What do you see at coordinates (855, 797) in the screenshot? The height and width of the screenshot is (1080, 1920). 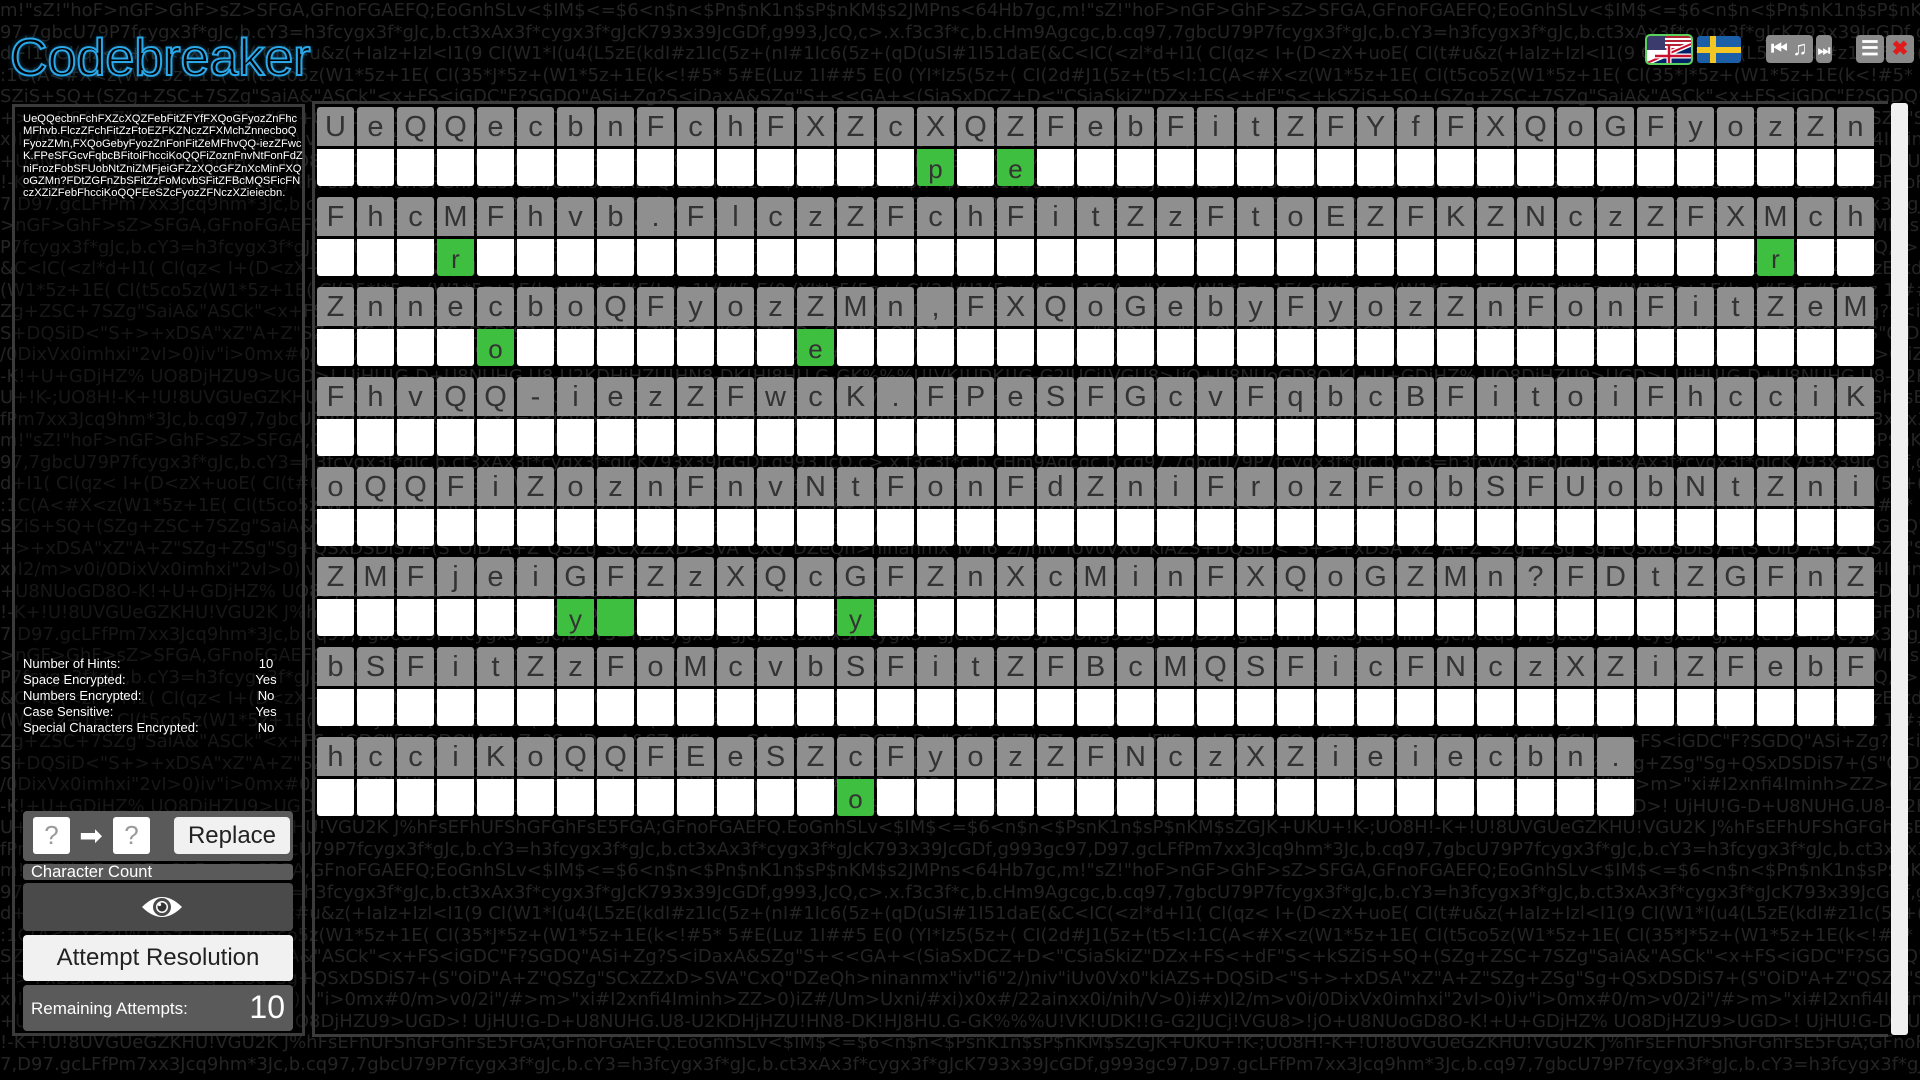 I see `hint-char: o` at bounding box center [855, 797].